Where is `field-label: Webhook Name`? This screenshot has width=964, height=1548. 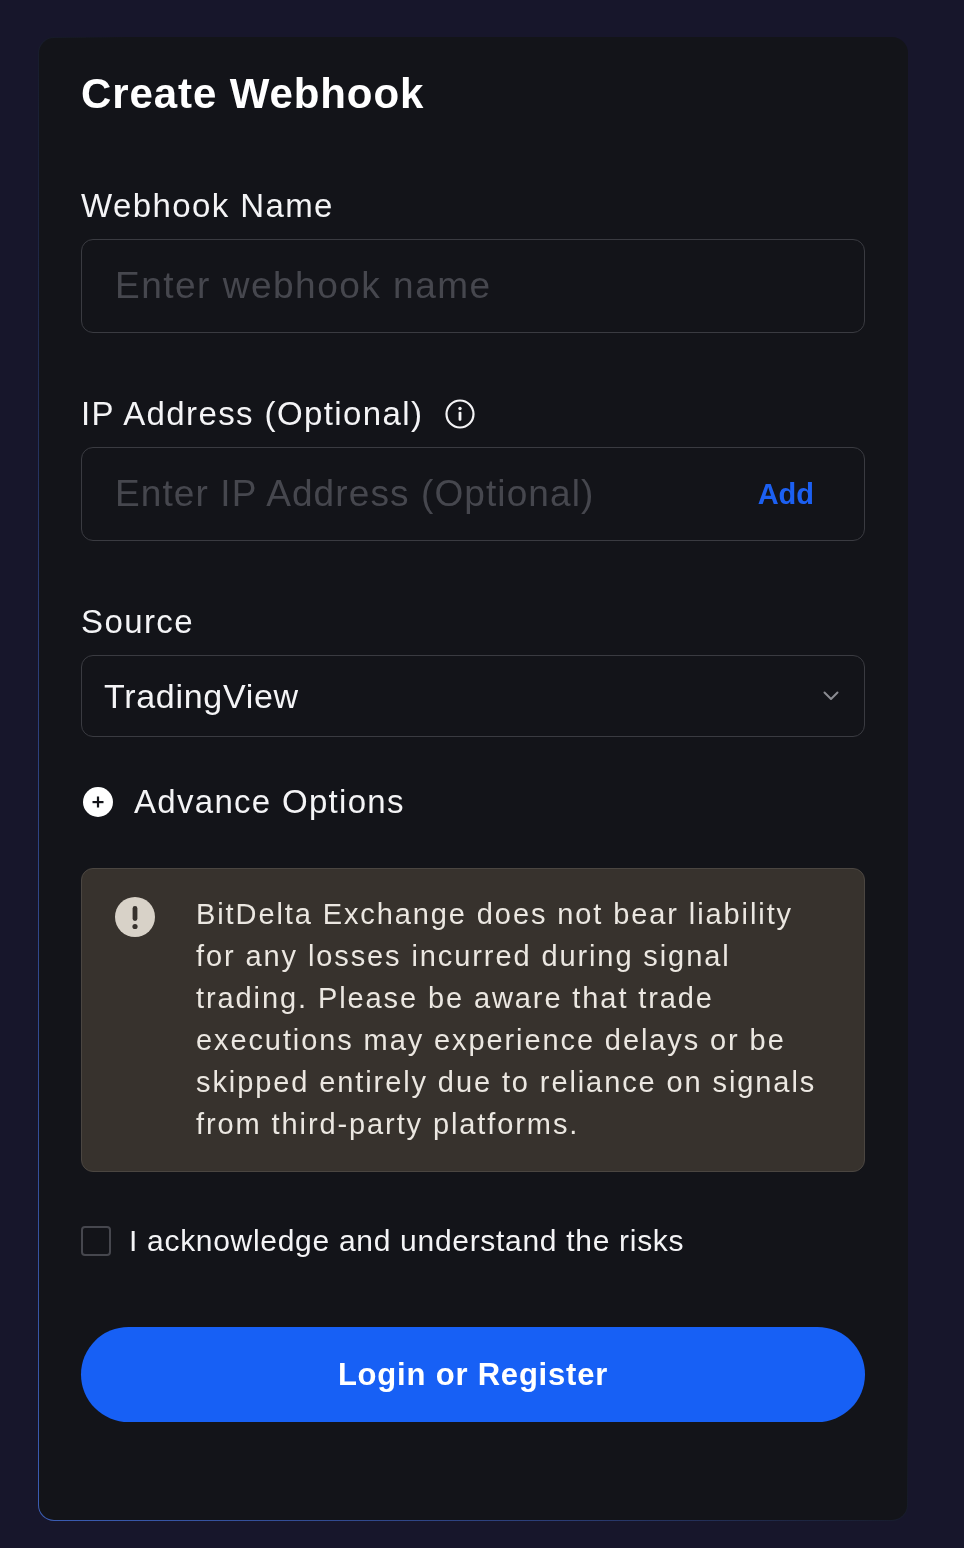
field-label: Webhook Name is located at coordinates (207, 206).